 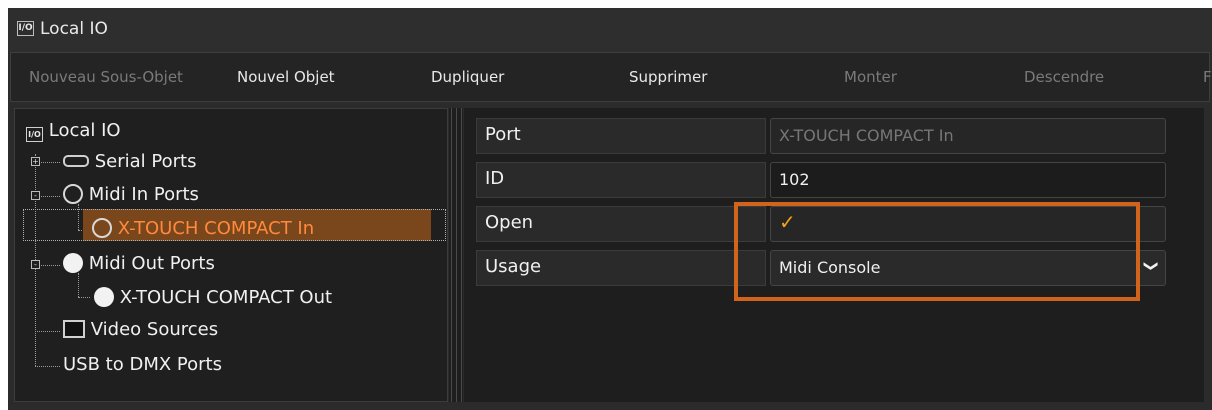 What do you see at coordinates (621, 180) in the screenshot?
I see `property-name: ID` at bounding box center [621, 180].